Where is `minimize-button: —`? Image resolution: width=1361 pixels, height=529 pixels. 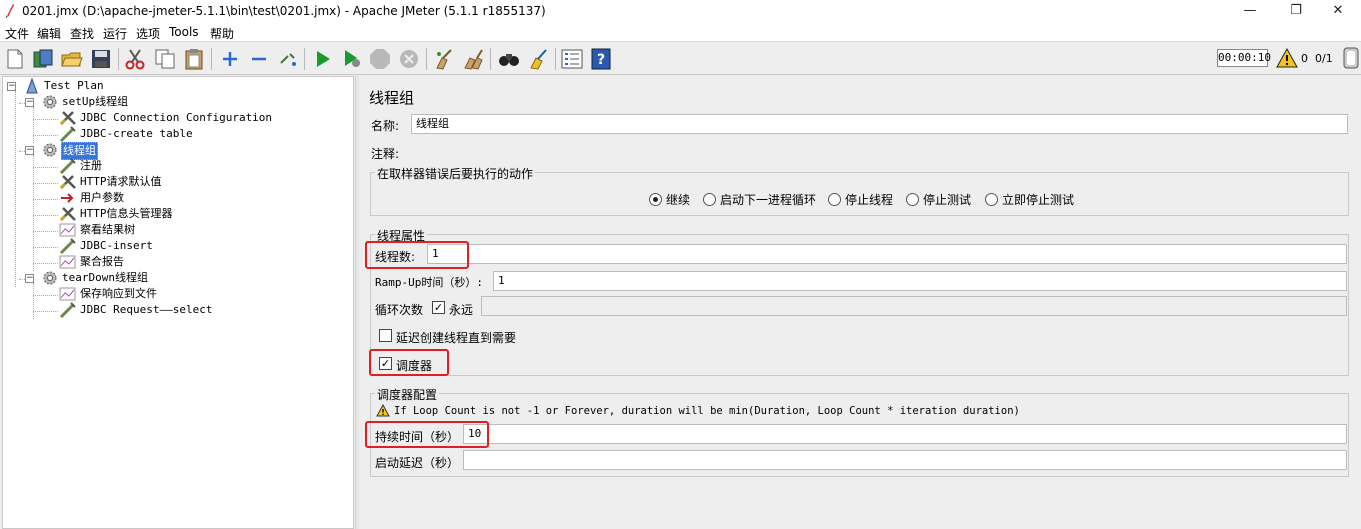
minimize-button: — is located at coordinates (1250, 11).